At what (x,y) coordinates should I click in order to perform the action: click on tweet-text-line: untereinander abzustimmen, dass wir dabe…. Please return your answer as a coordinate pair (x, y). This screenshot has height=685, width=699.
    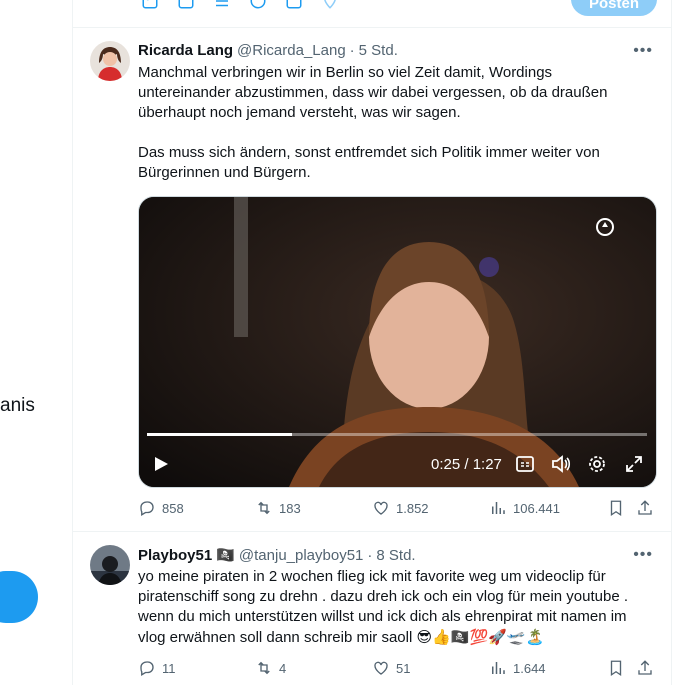
    Looking at the image, I should click on (373, 92).